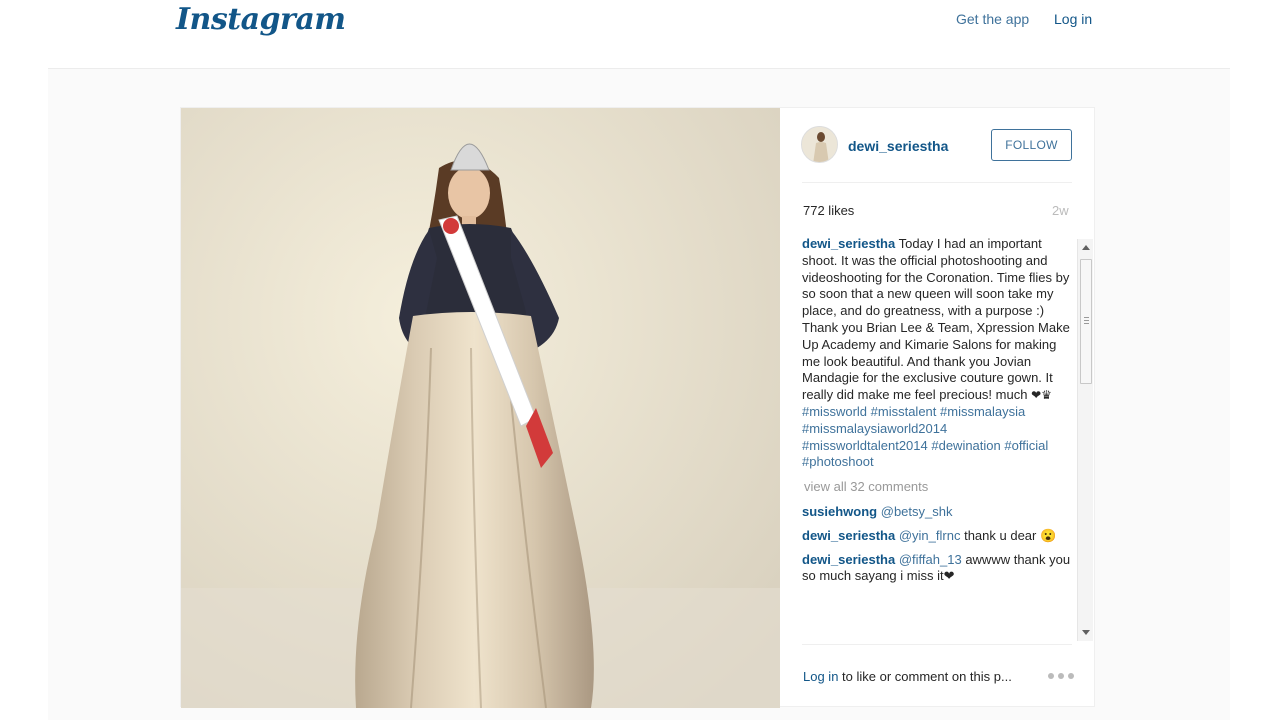 This screenshot has height=720, width=1280. What do you see at coordinates (938, 487) in the screenshot?
I see `view-all-comments-link: view all 32 comments` at bounding box center [938, 487].